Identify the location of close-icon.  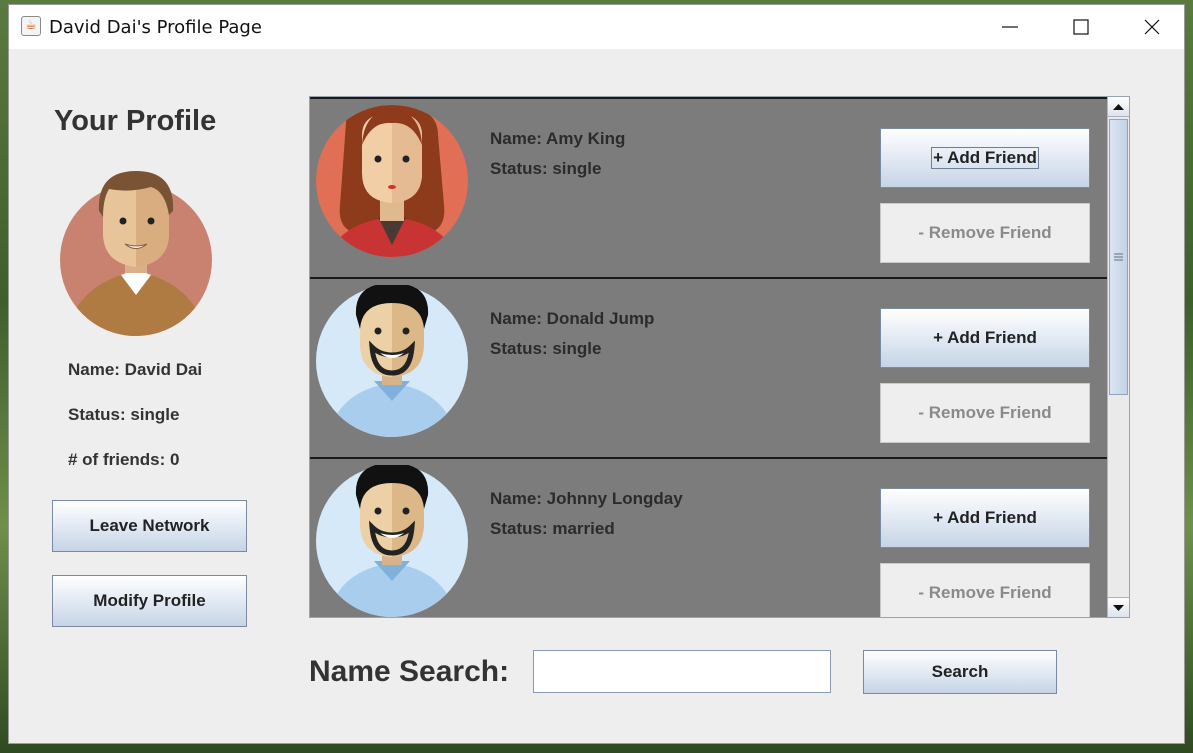
(1152, 27).